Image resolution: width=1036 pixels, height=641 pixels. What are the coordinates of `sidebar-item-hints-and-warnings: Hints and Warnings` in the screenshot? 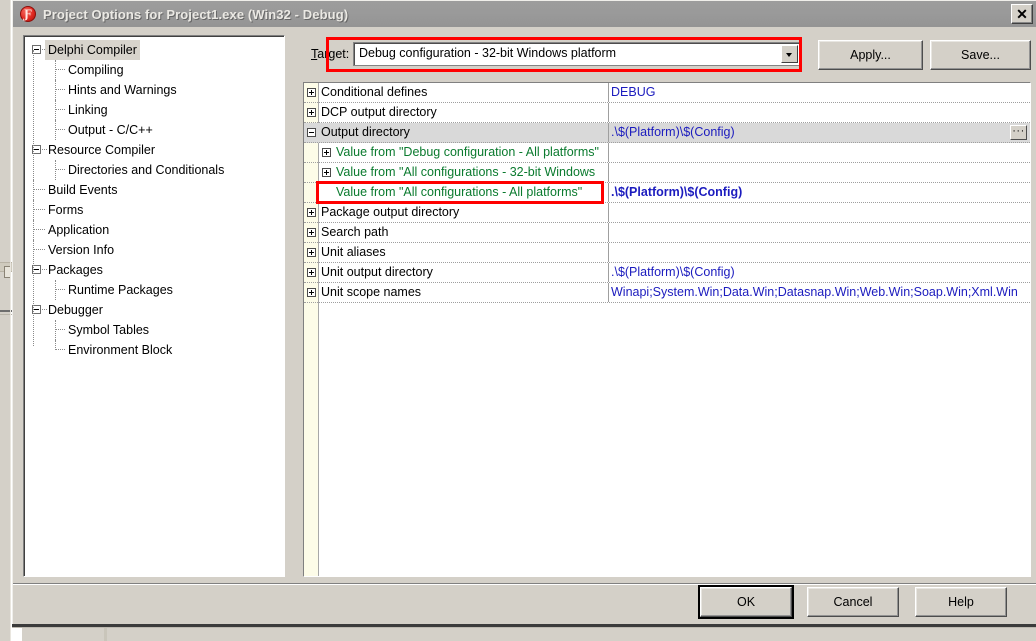 It's located at (154, 90).